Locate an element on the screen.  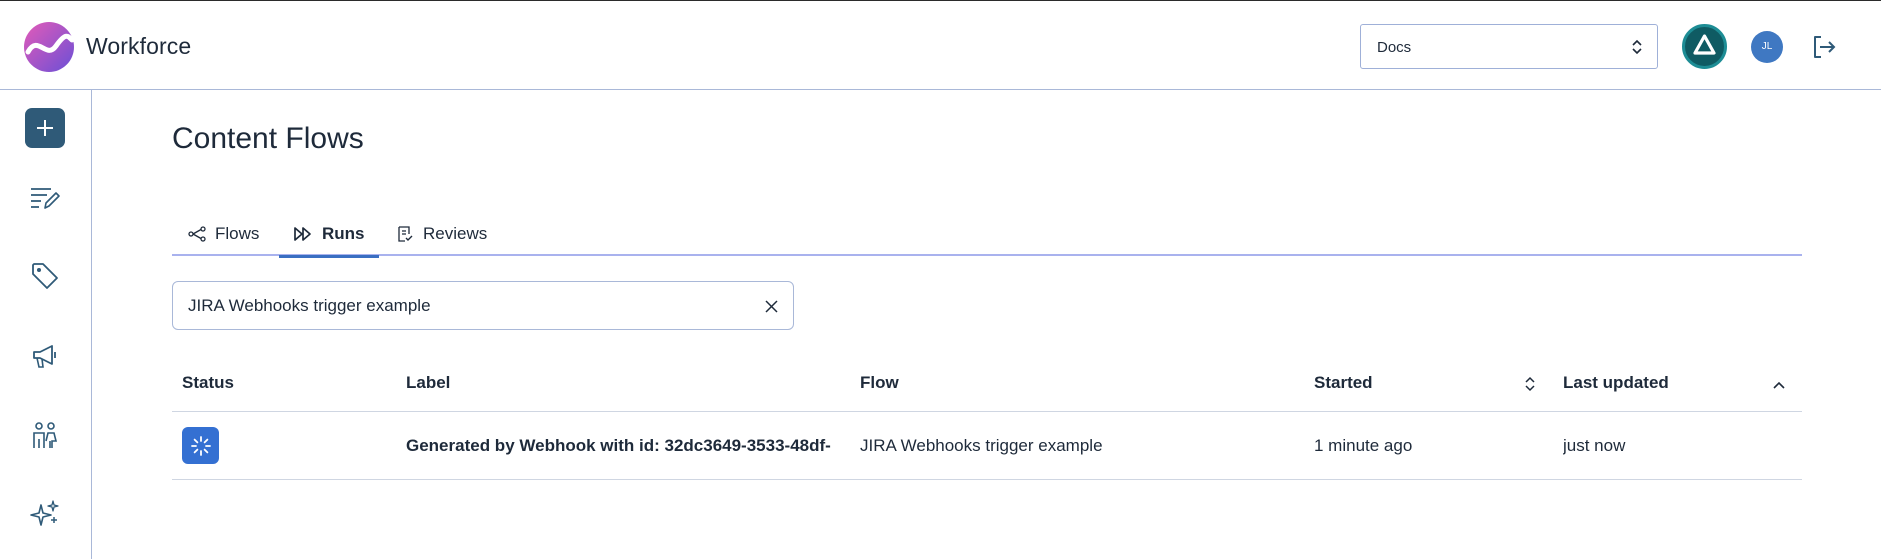
sidebar-add-button is located at coordinates (45, 128).